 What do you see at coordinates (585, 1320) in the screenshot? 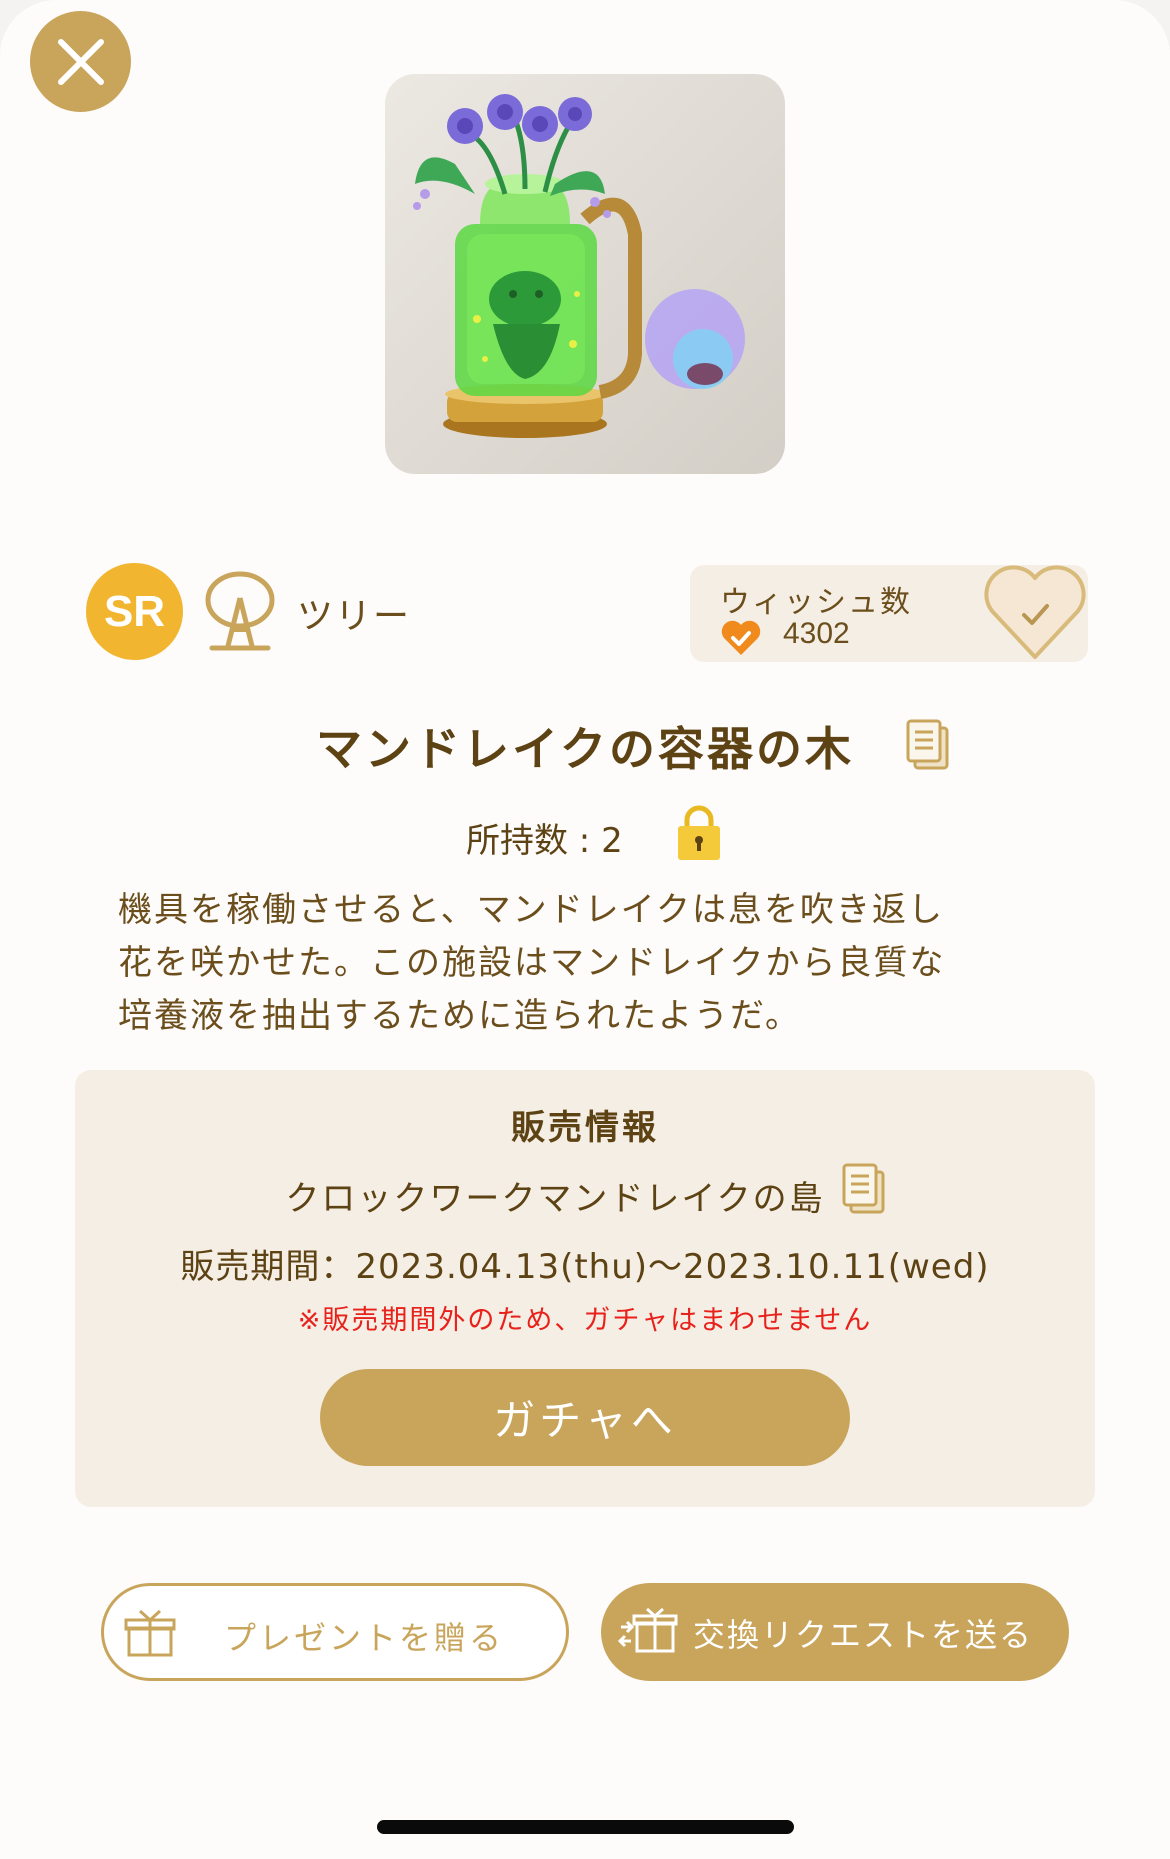
I see `sales-warning: ※販売期間外のため、ガチャはまわせません` at bounding box center [585, 1320].